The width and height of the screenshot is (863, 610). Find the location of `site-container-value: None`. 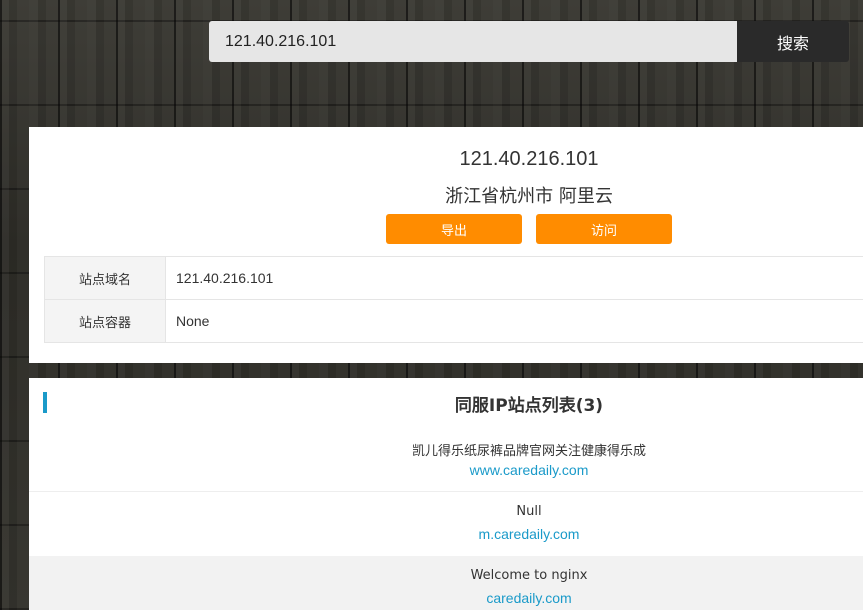

site-container-value: None is located at coordinates (514, 321).